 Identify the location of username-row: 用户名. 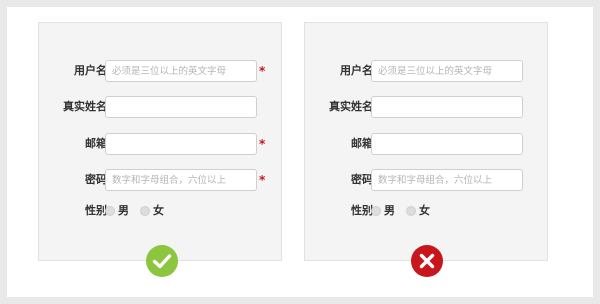
(427, 71).